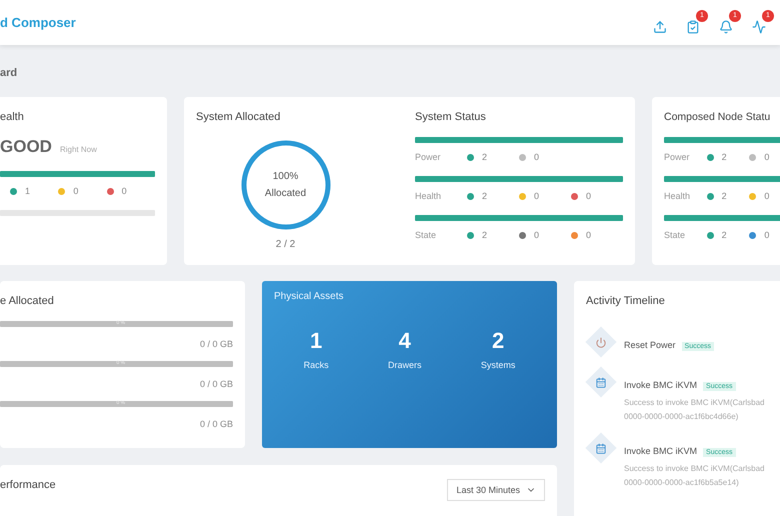 This screenshot has height=516, width=780. I want to click on card-title: System Allocated, so click(239, 117).